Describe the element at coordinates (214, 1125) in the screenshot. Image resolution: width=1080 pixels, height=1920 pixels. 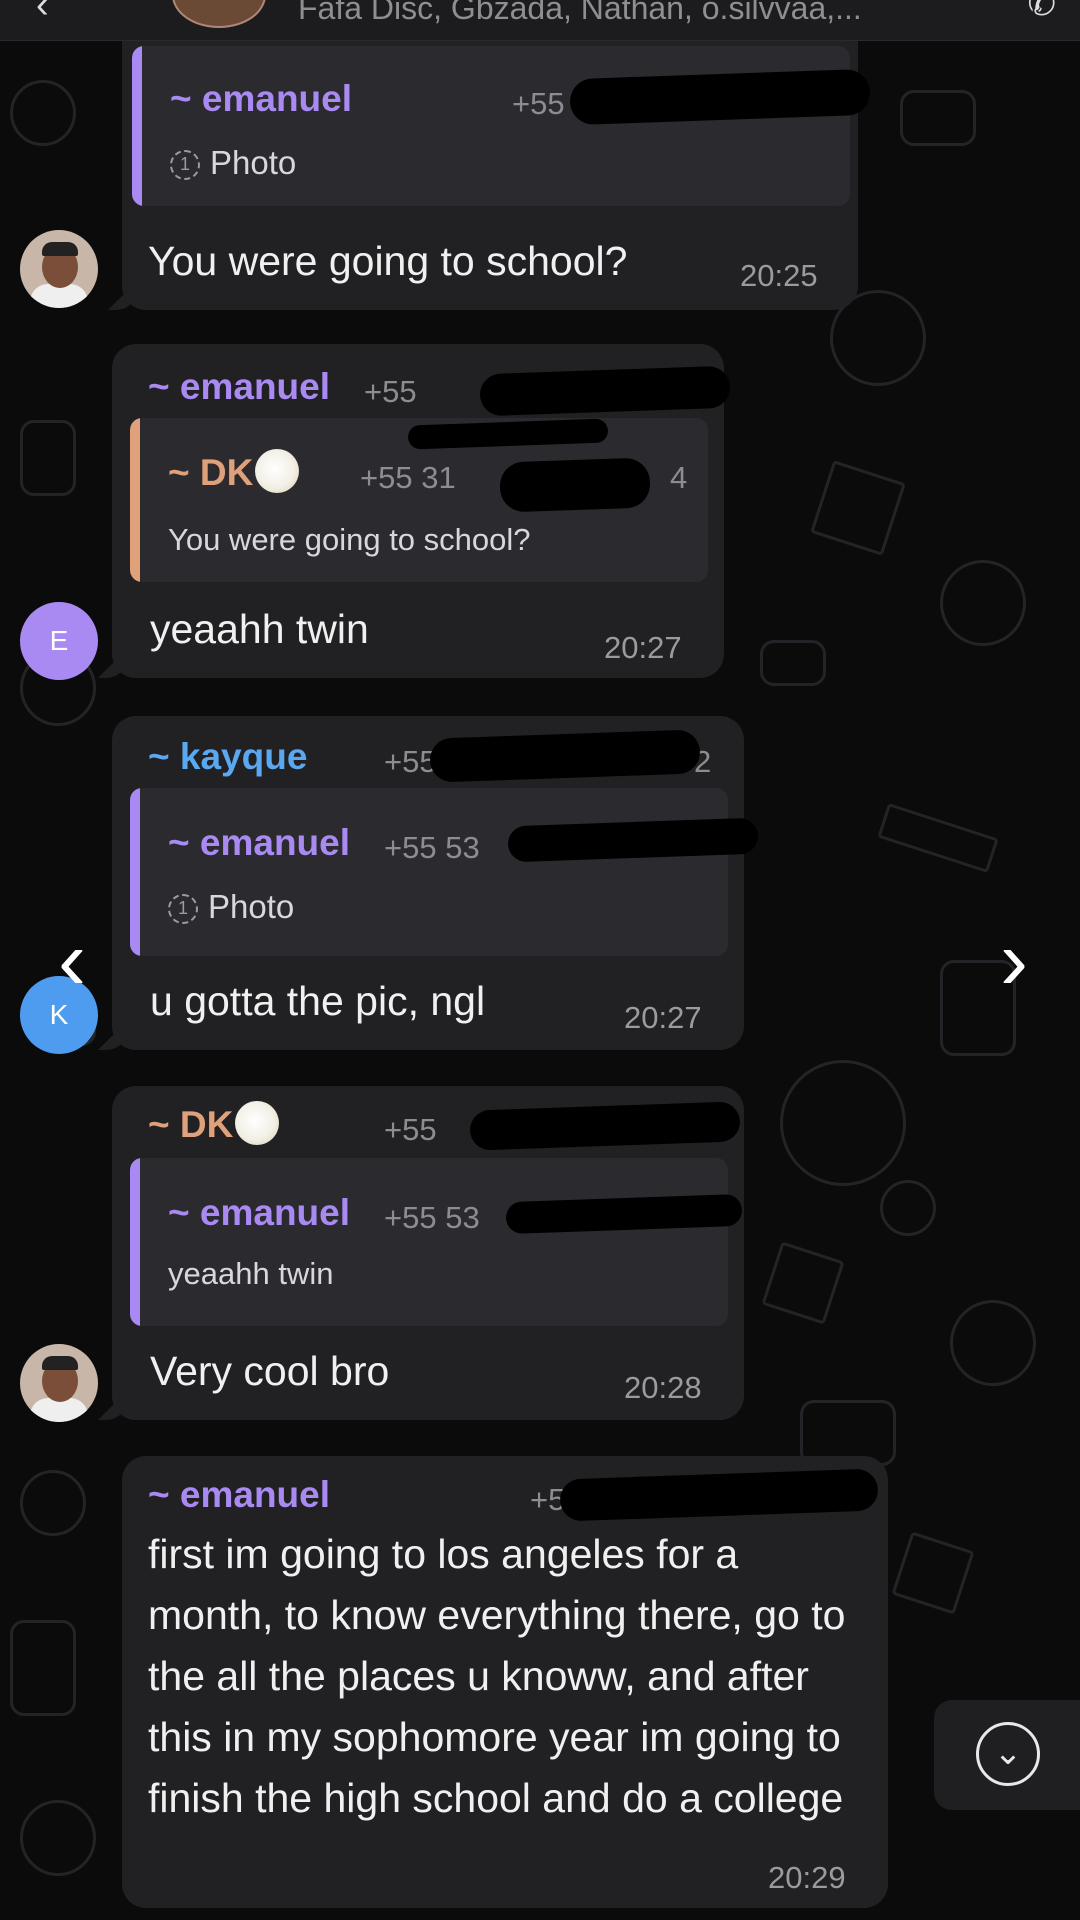
I see `sender-name: ~ DK` at that location.